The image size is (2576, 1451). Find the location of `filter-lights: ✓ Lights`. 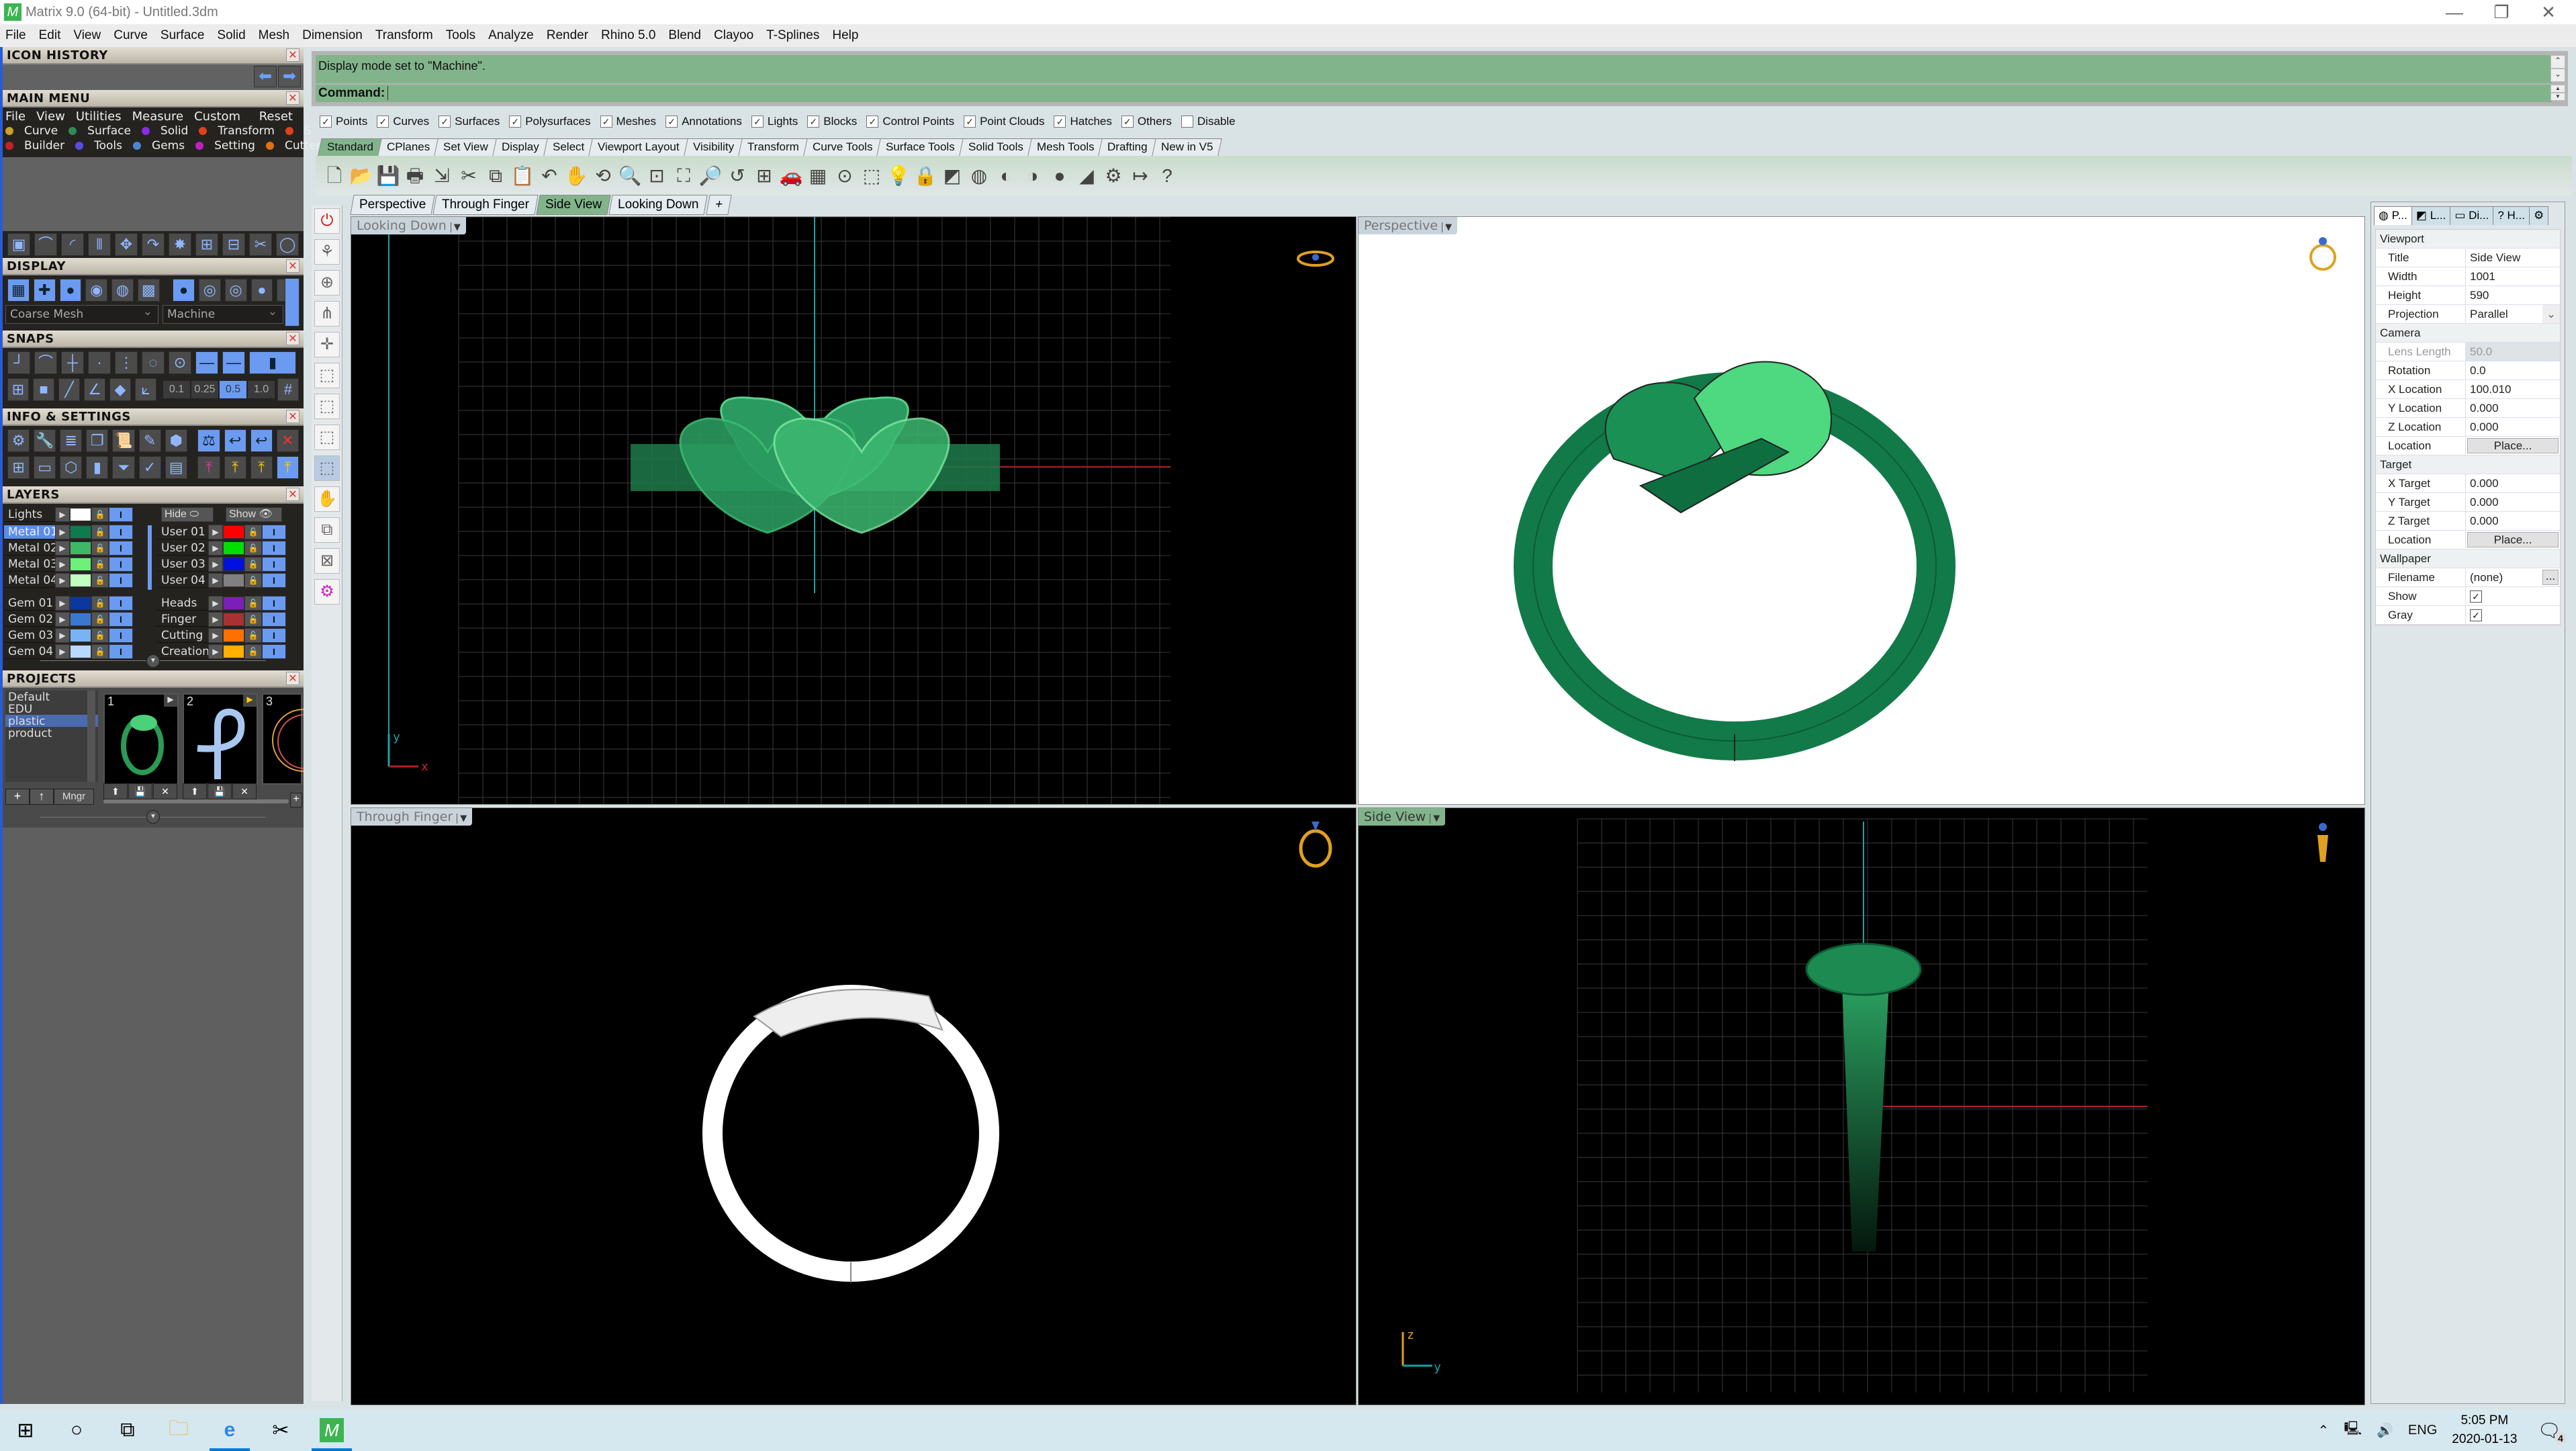

filter-lights: ✓ Lights is located at coordinates (774, 121).